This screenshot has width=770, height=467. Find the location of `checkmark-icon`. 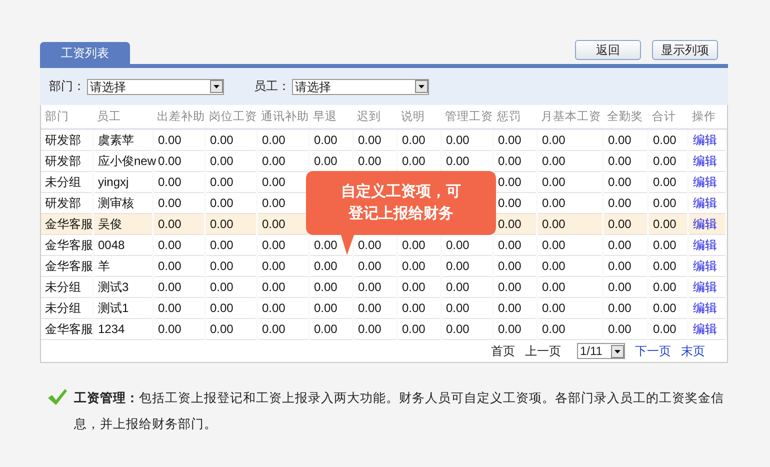

checkmark-icon is located at coordinates (57, 397).